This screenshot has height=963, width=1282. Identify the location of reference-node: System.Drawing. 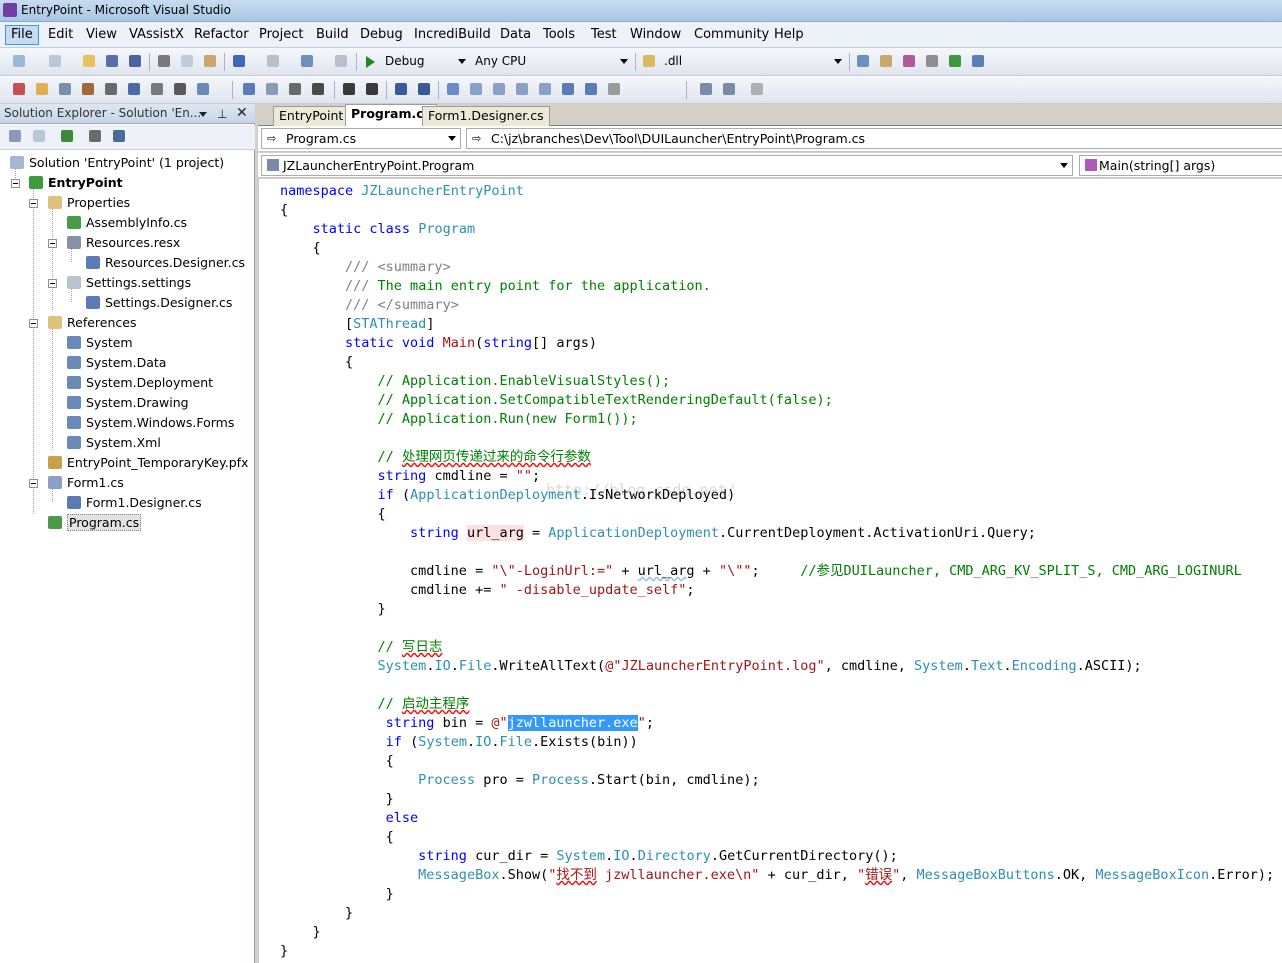
(128, 403).